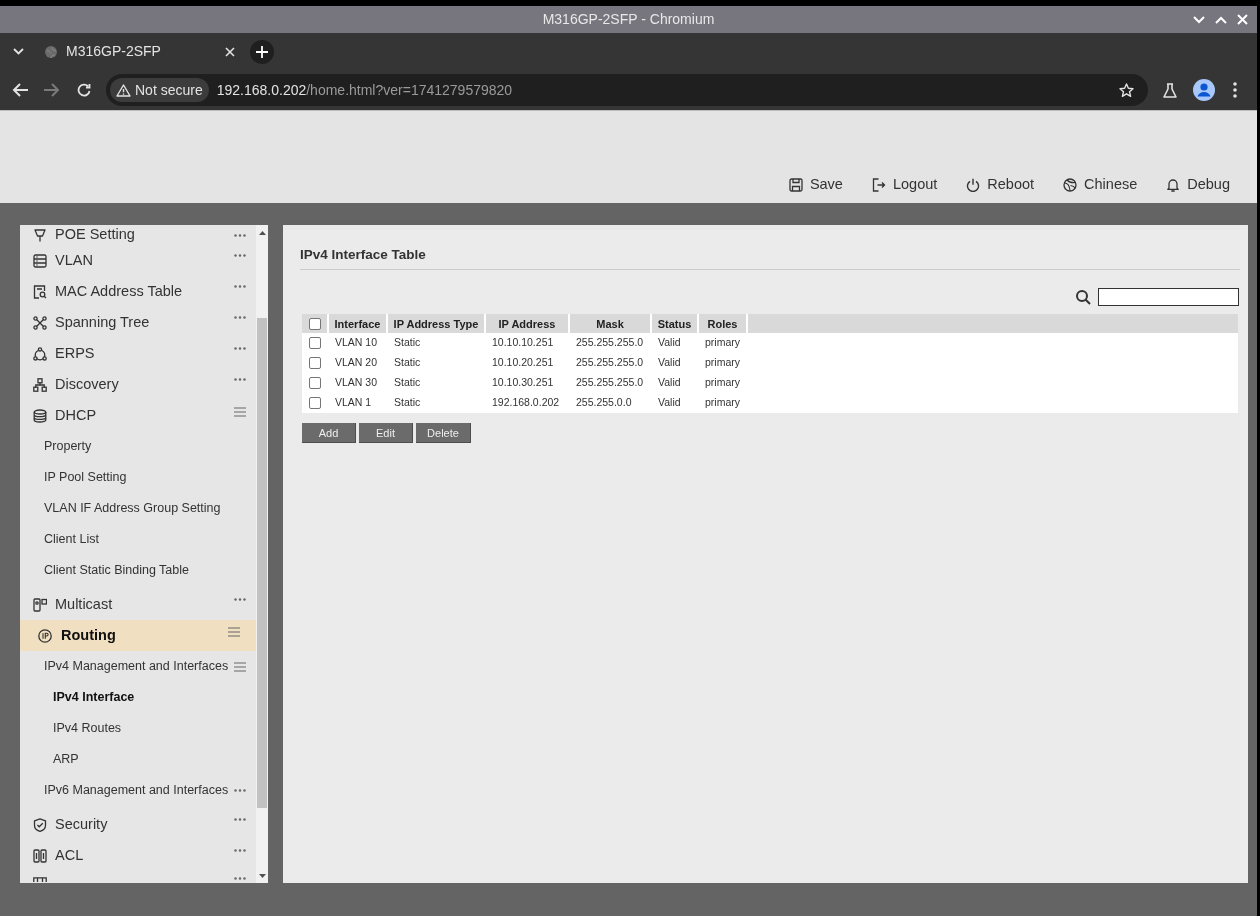  Describe the element at coordinates (973, 185) in the screenshot. I see `power-icon` at that location.